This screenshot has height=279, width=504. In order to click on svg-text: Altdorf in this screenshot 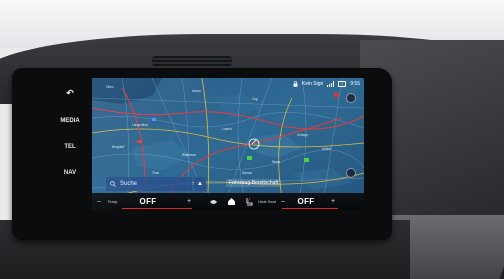, I will do `click(326, 149)`.